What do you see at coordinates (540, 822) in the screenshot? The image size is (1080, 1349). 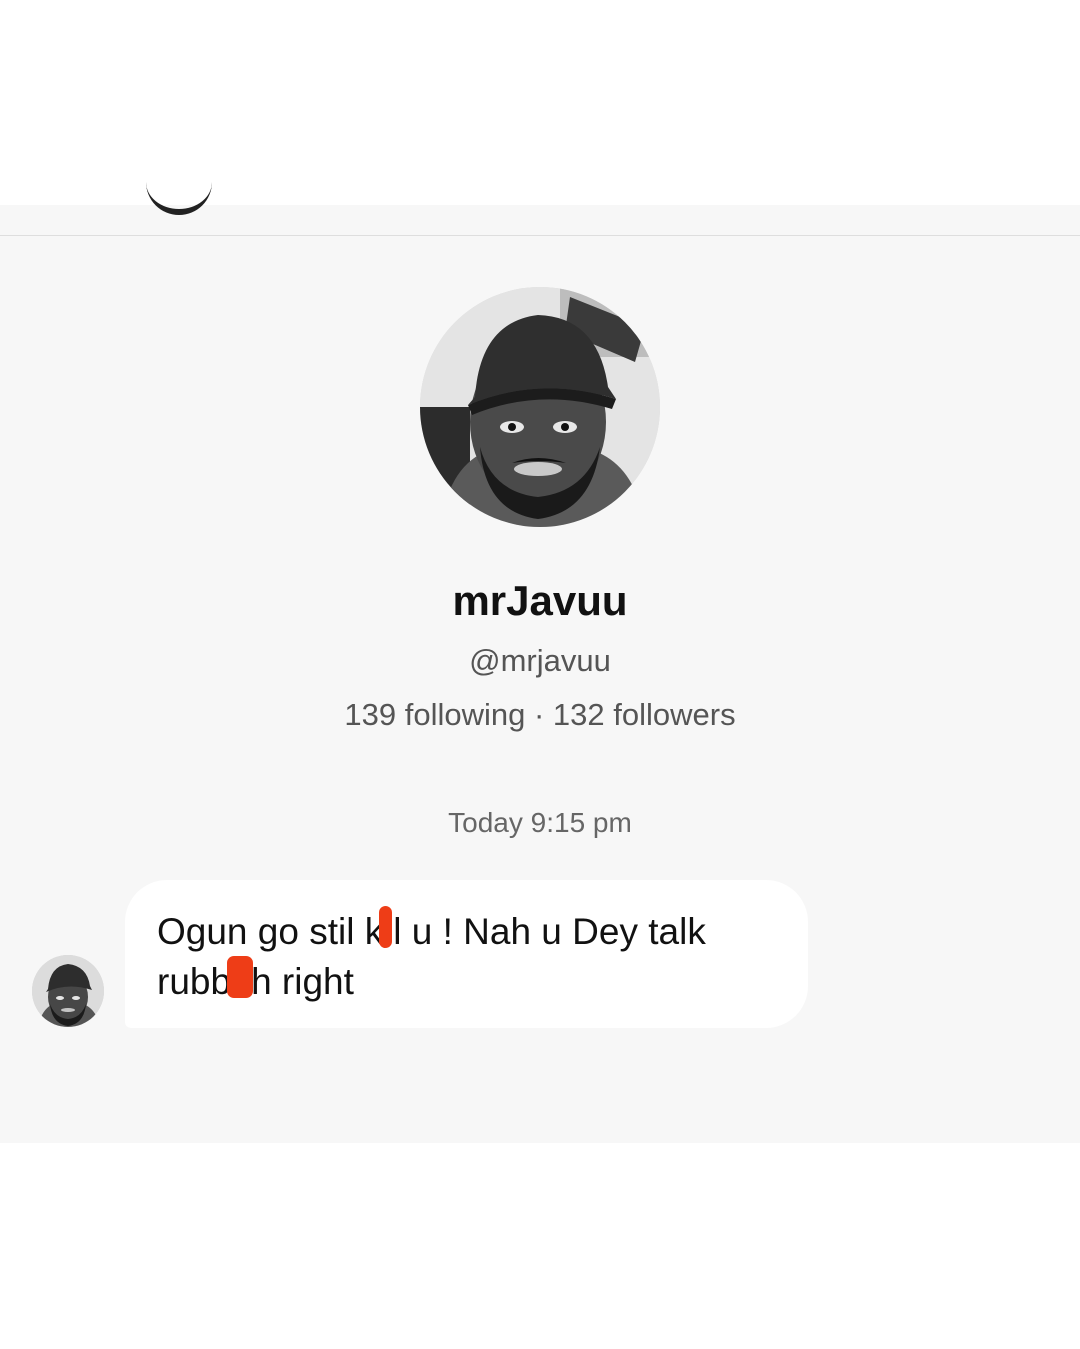 I see `message-timestamp: Today 9:15 pm` at bounding box center [540, 822].